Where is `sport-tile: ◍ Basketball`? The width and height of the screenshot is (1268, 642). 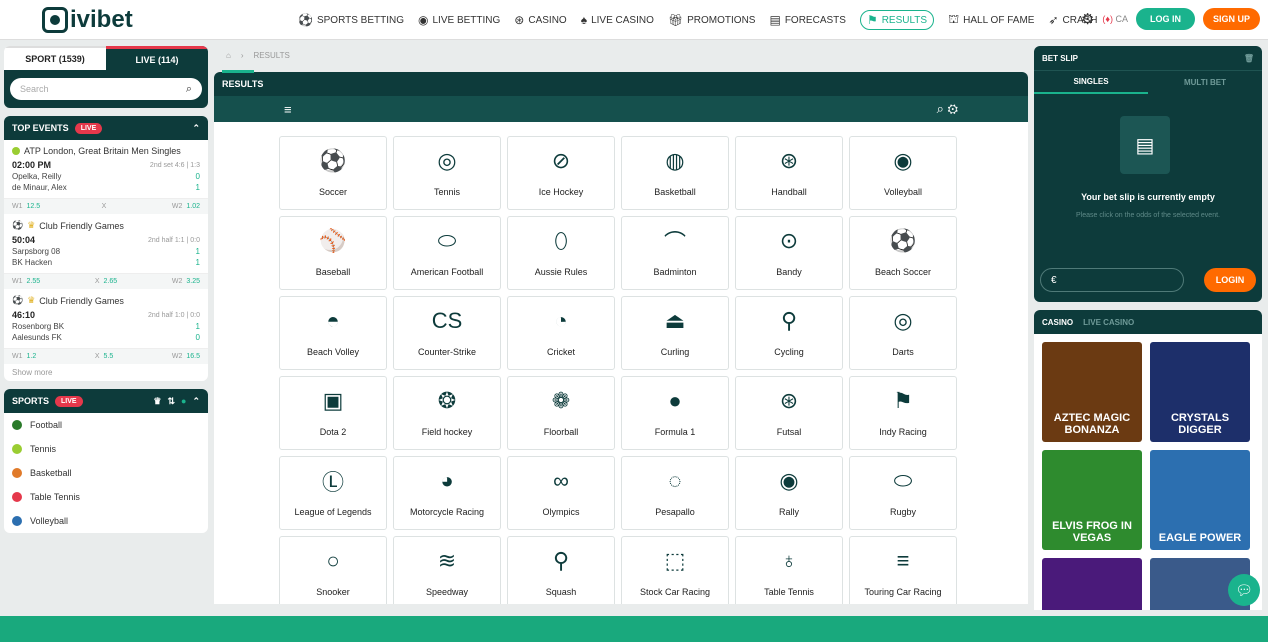 sport-tile: ◍ Basketball is located at coordinates (675, 173).